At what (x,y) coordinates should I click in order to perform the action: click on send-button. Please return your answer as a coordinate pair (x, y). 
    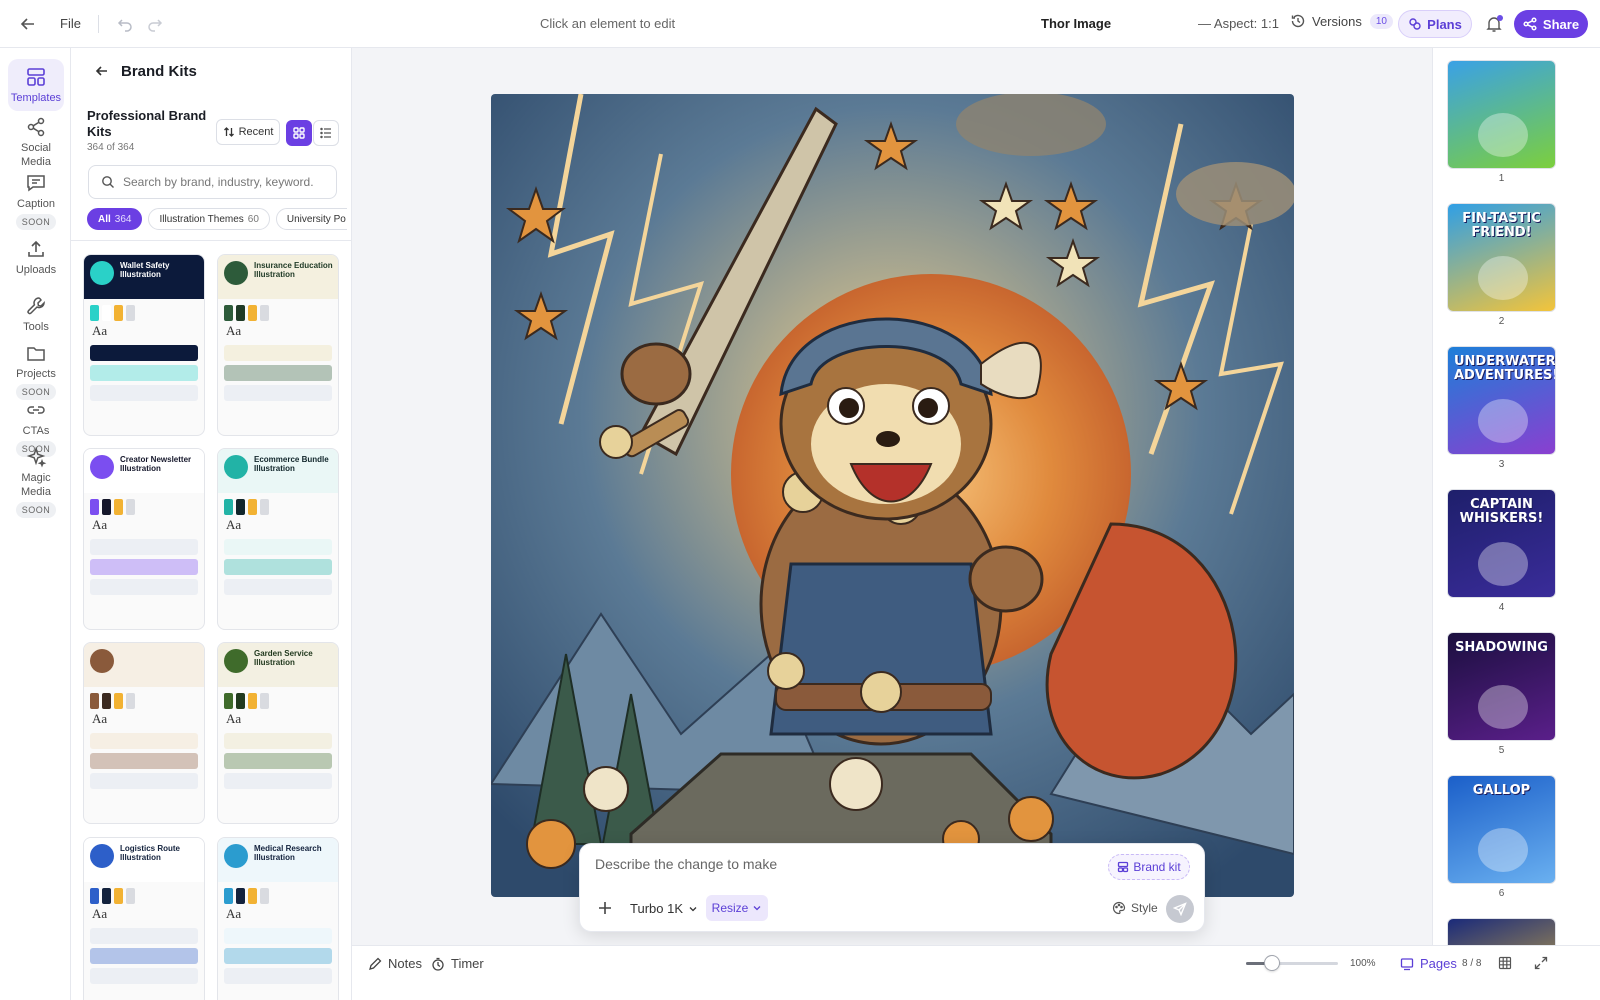
    Looking at the image, I should click on (1180, 909).